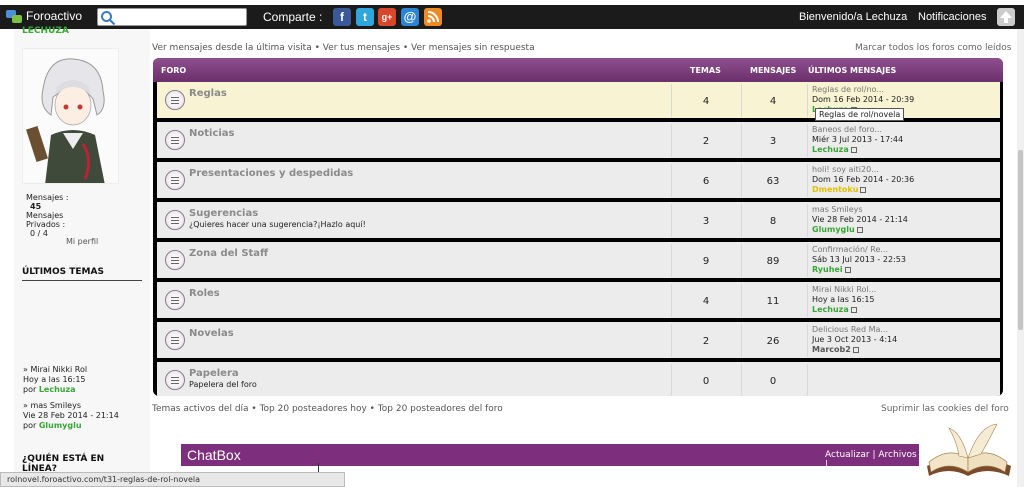 This screenshot has height=487, width=1024. What do you see at coordinates (773, 341) in the screenshot?
I see `forum-post-count: 26` at bounding box center [773, 341].